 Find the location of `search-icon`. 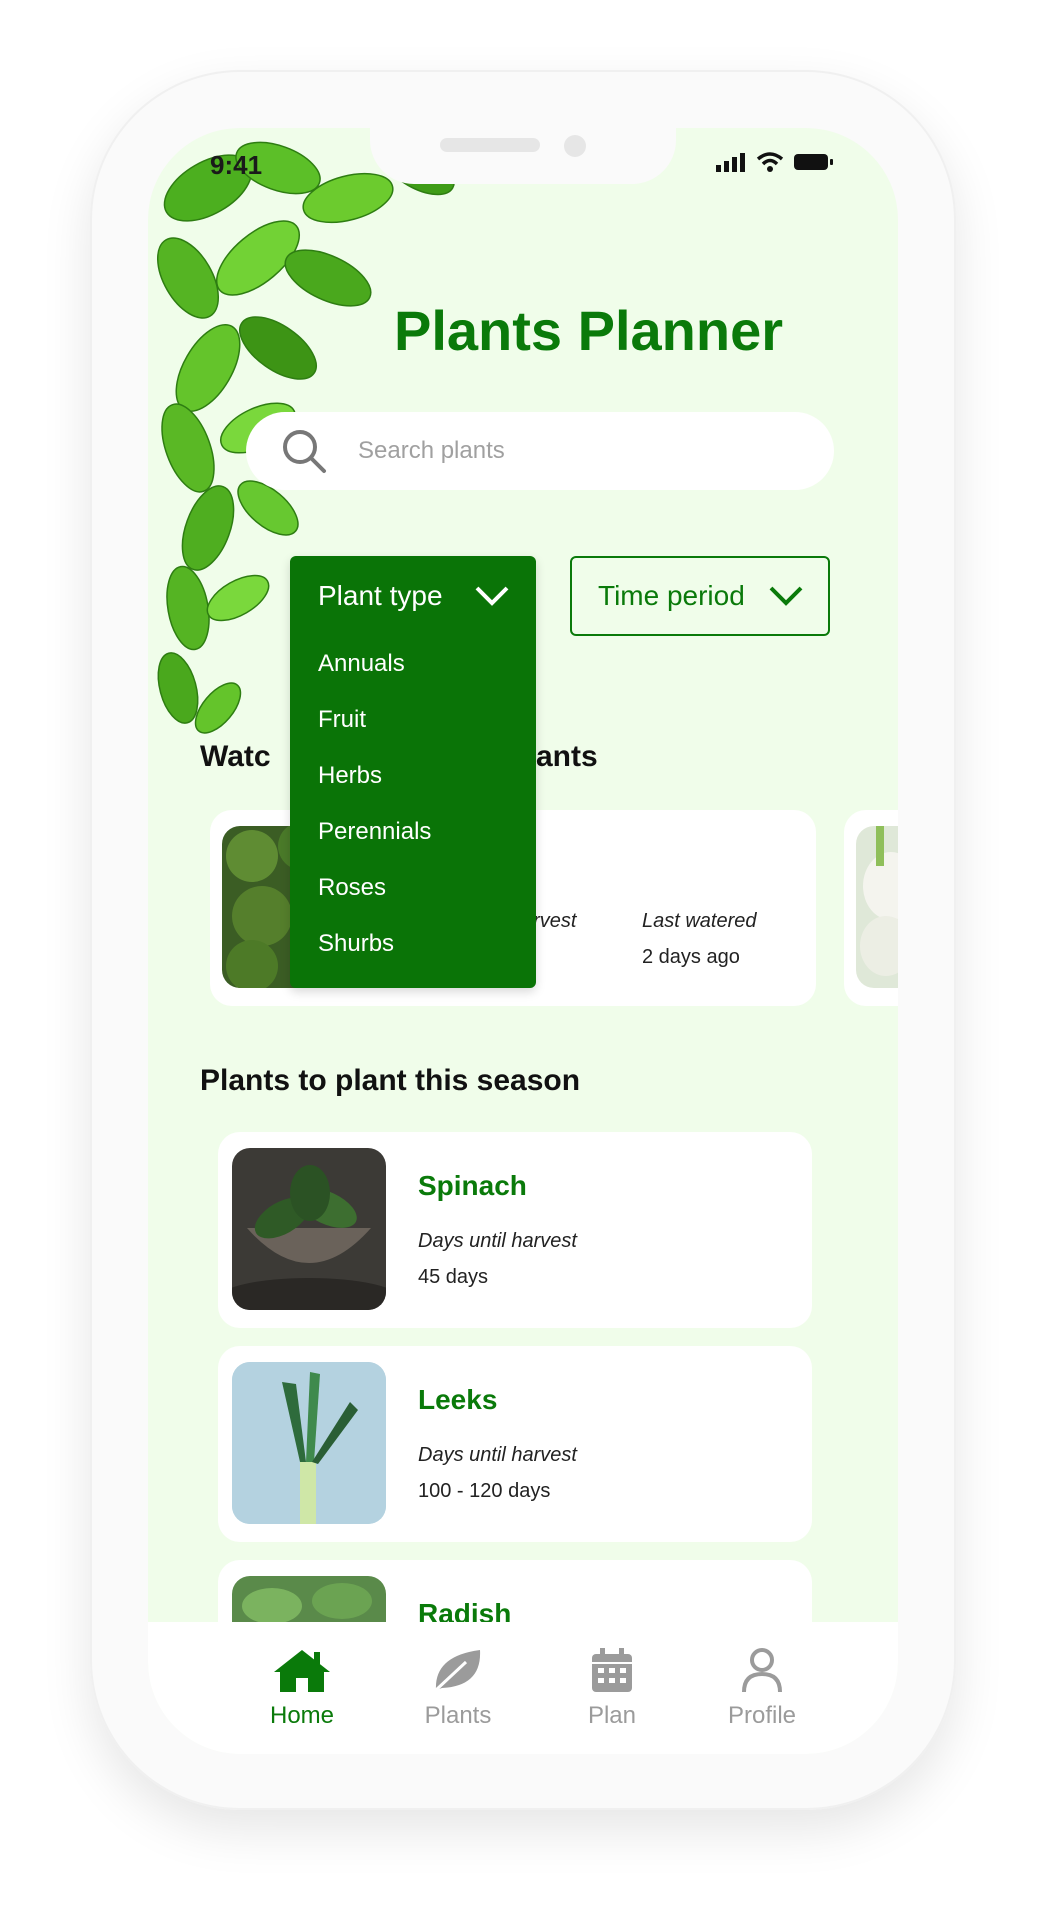

search-icon is located at coordinates (304, 451).